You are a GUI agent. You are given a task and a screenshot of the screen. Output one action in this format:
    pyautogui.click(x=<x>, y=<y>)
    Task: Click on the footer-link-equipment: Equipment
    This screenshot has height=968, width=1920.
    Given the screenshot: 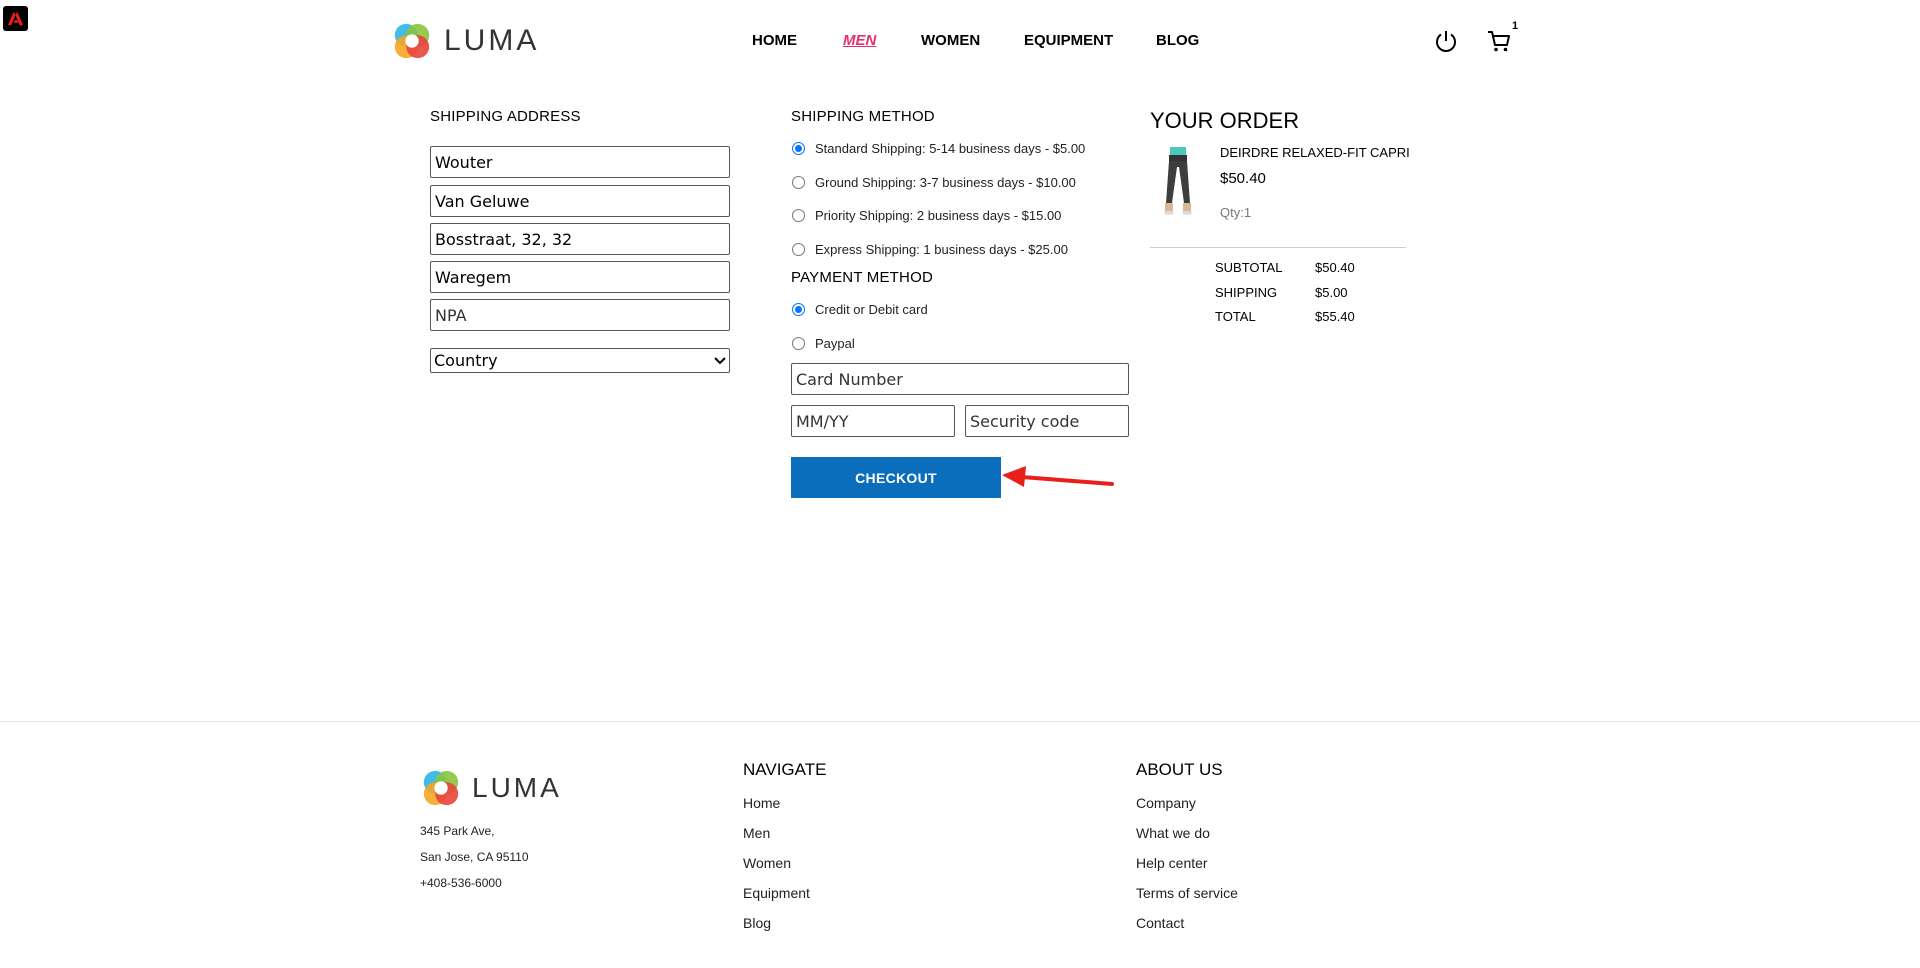 What is the action you would take?
    pyautogui.click(x=776, y=893)
    